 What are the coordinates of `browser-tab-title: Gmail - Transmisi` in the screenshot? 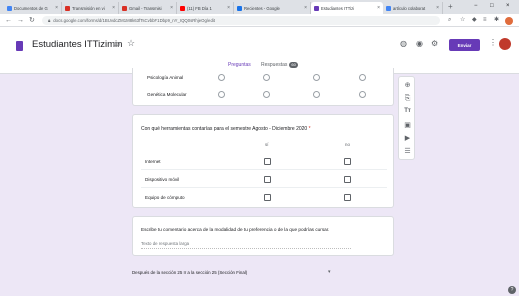 It's located at (145, 8).